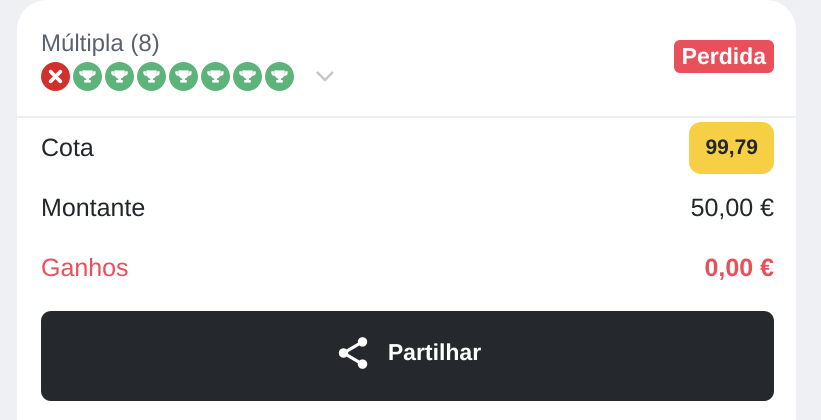  I want to click on row-label: Cota, so click(67, 148).